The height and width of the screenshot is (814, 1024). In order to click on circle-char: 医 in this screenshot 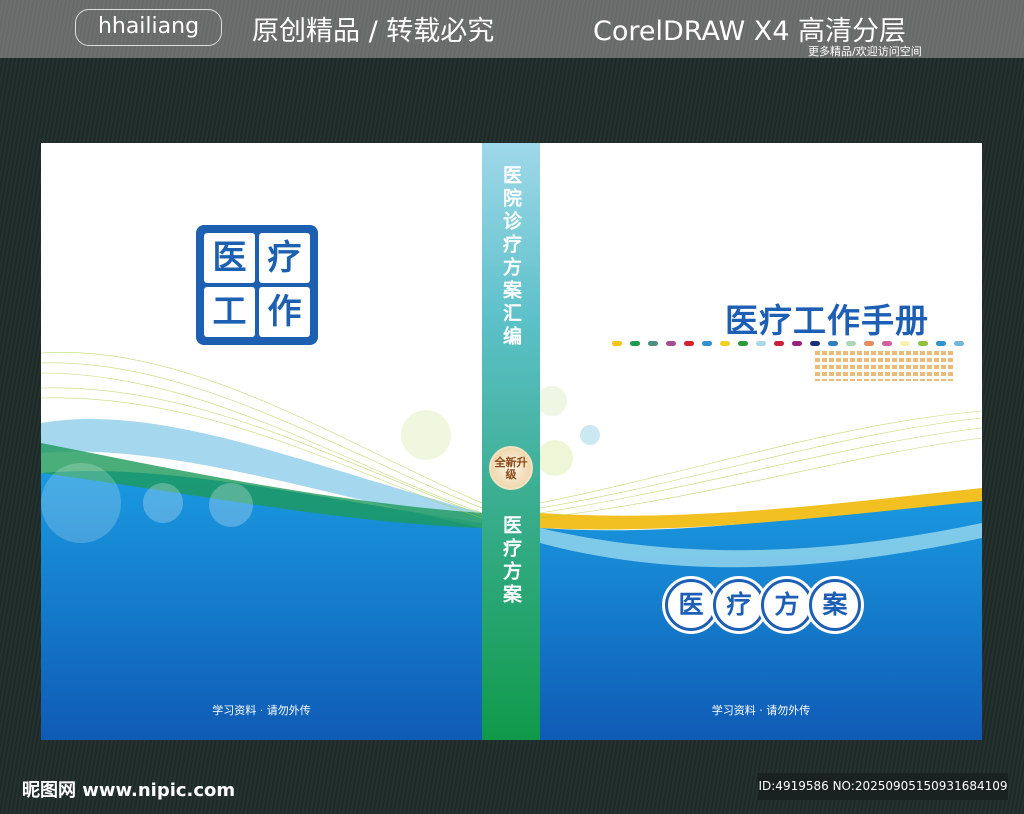, I will do `click(691, 605)`.